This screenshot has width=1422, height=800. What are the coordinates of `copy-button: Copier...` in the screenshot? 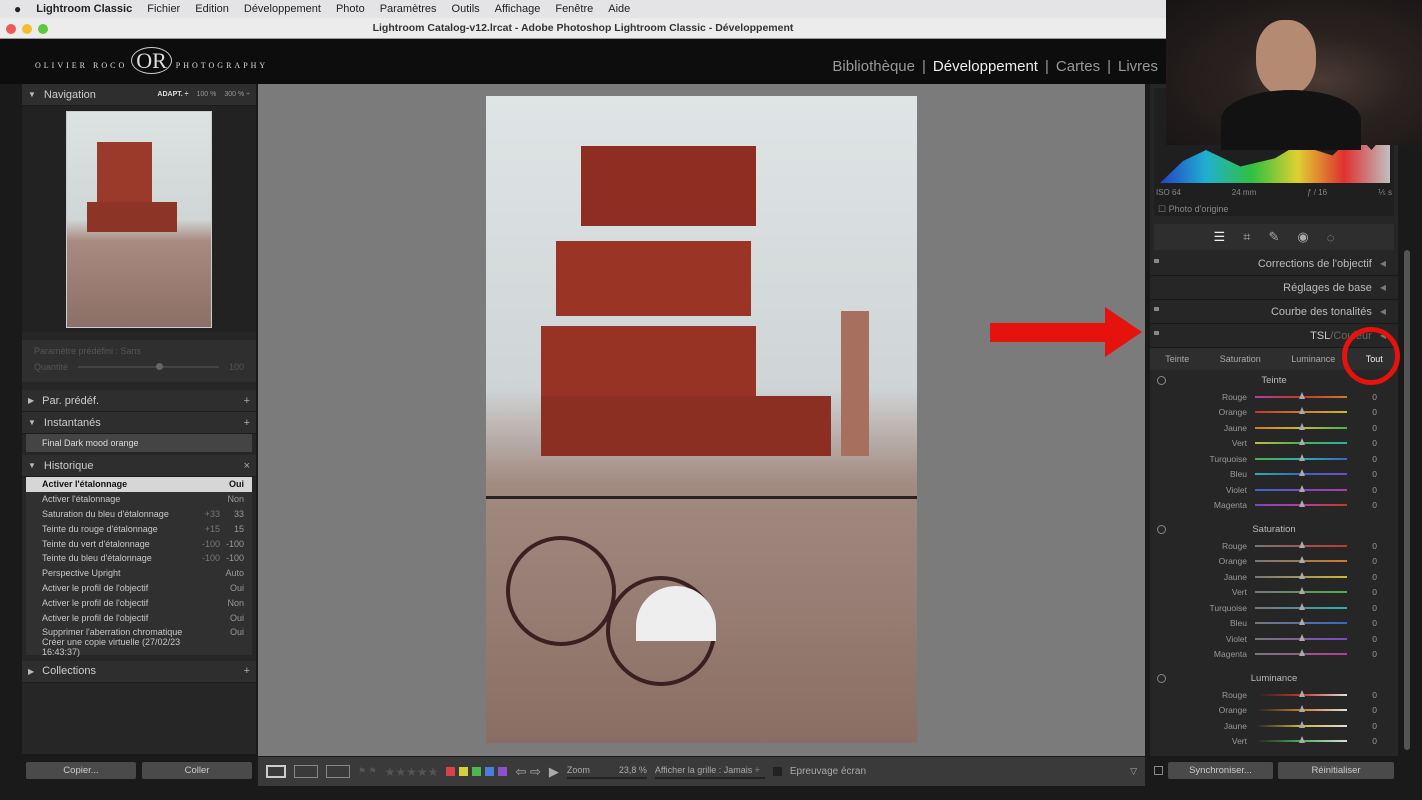 It's located at (81, 770).